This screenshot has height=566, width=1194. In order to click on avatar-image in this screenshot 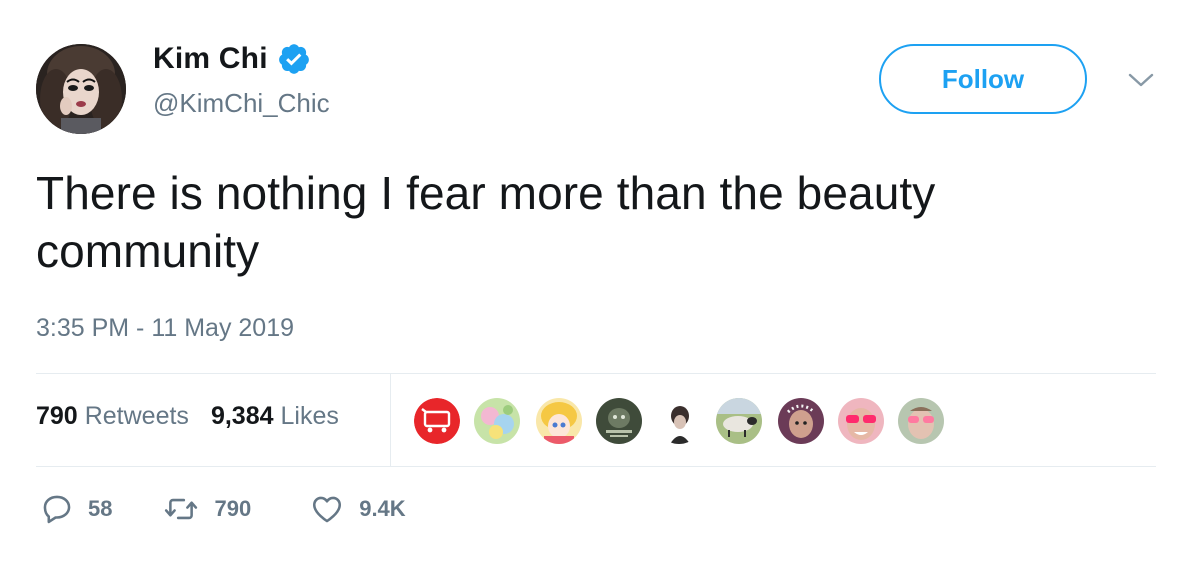, I will do `click(81, 89)`.